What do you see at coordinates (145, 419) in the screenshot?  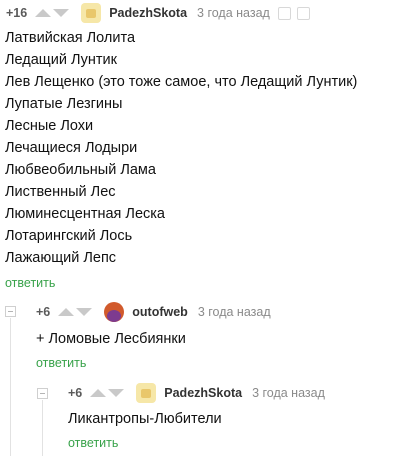 I see `comment-line: Ликантропы-Любители` at bounding box center [145, 419].